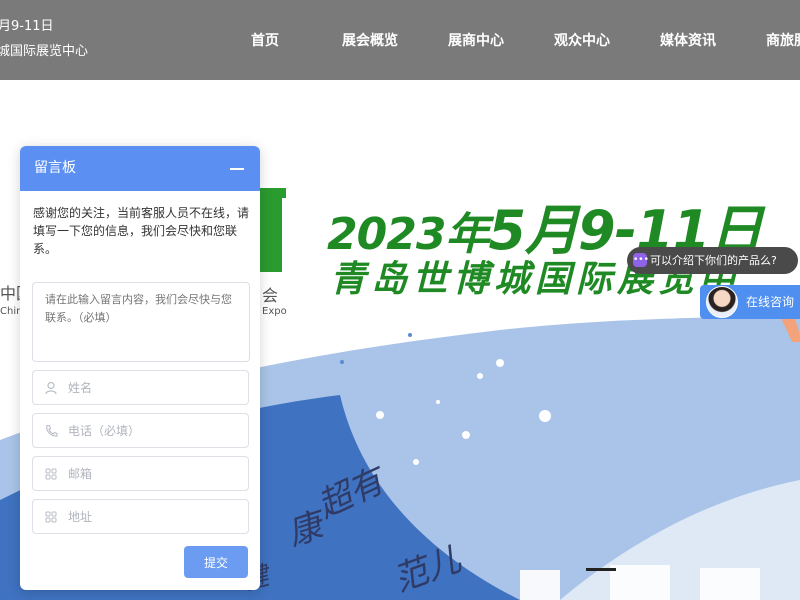  I want to click on chat-icon: •••, so click(641, 260).